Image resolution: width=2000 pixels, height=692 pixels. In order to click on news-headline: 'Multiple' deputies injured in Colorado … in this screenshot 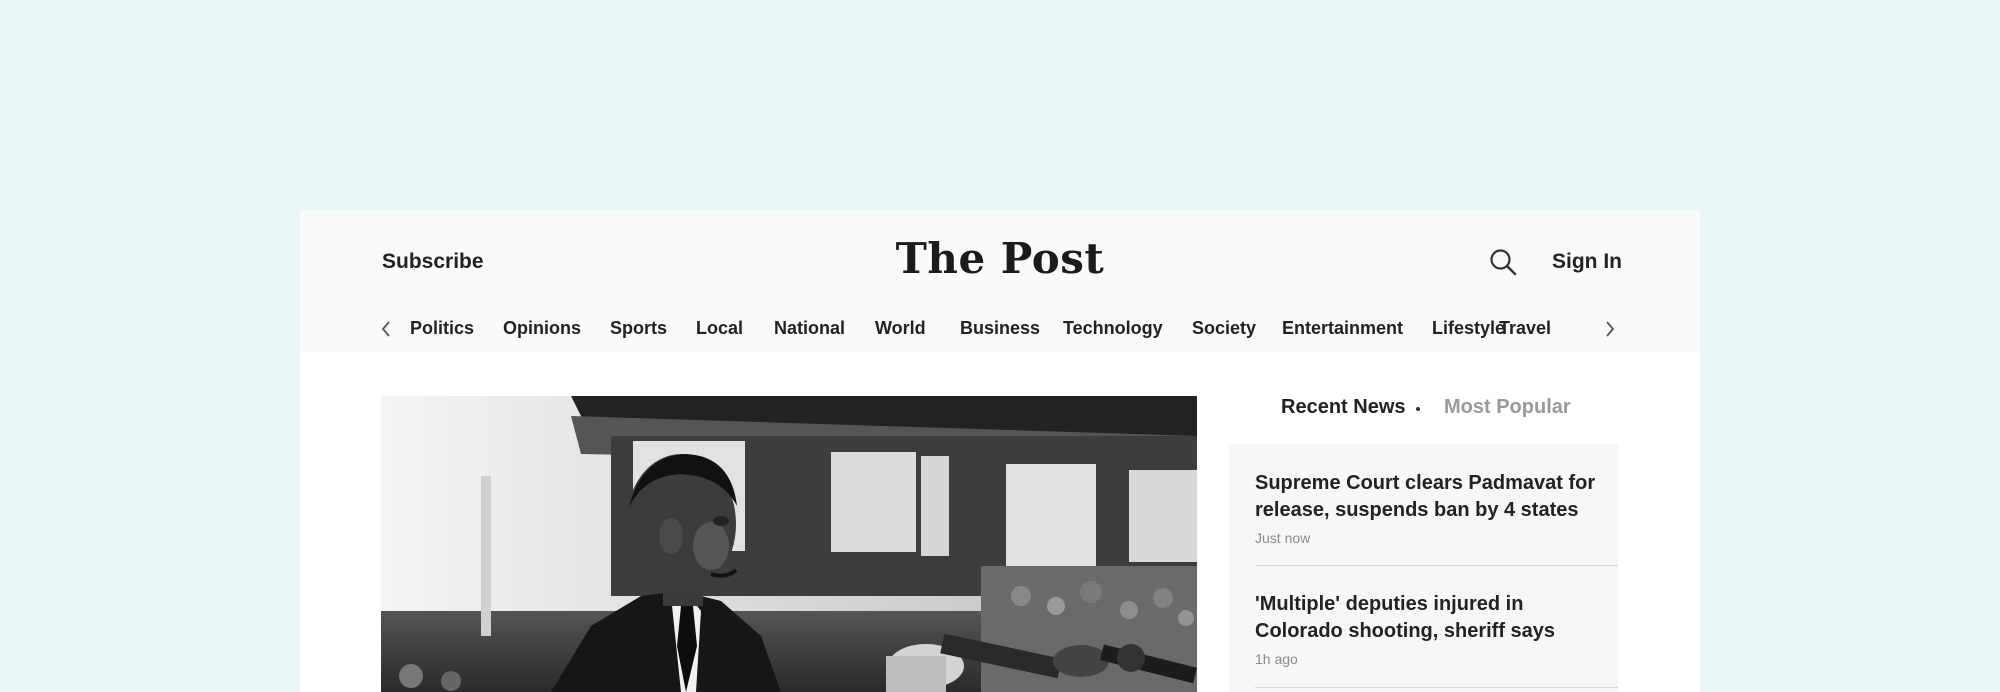, I will do `click(1430, 618)`.